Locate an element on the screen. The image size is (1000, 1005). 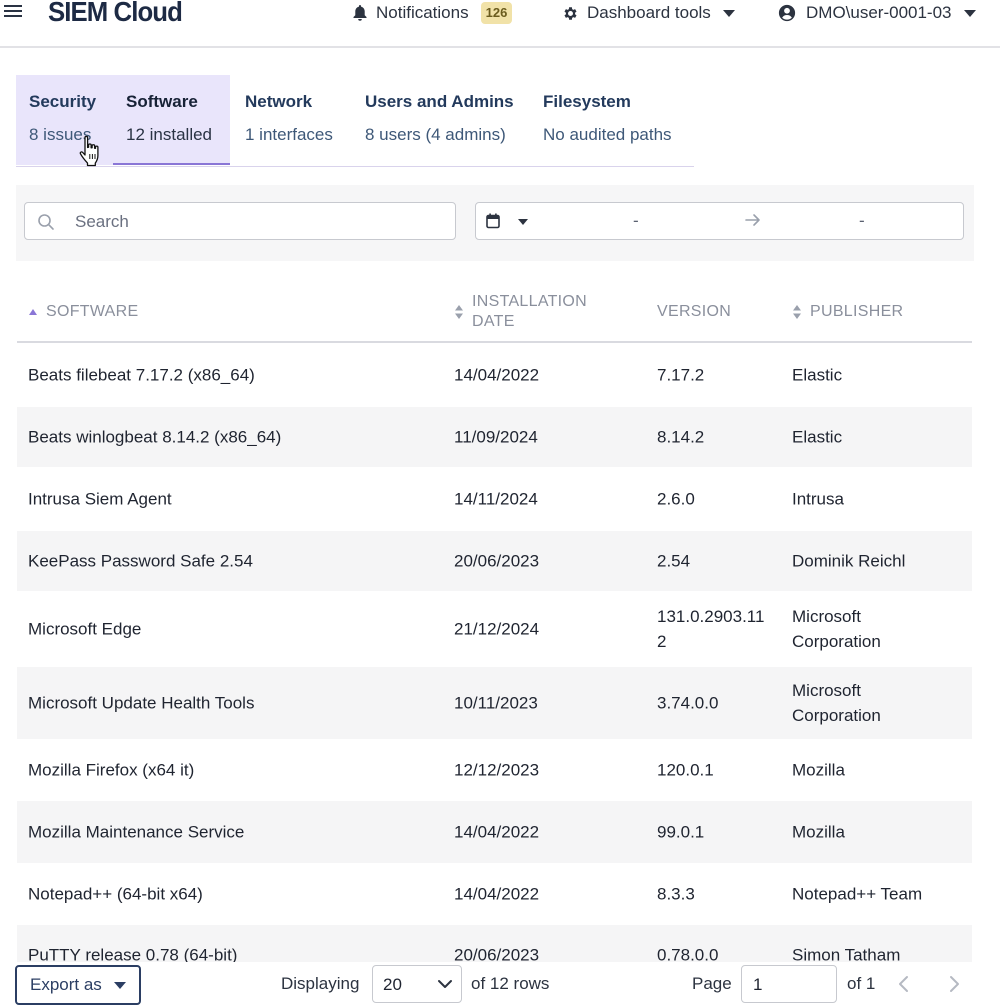
tab-subtitle: 12 installed is located at coordinates (169, 134).